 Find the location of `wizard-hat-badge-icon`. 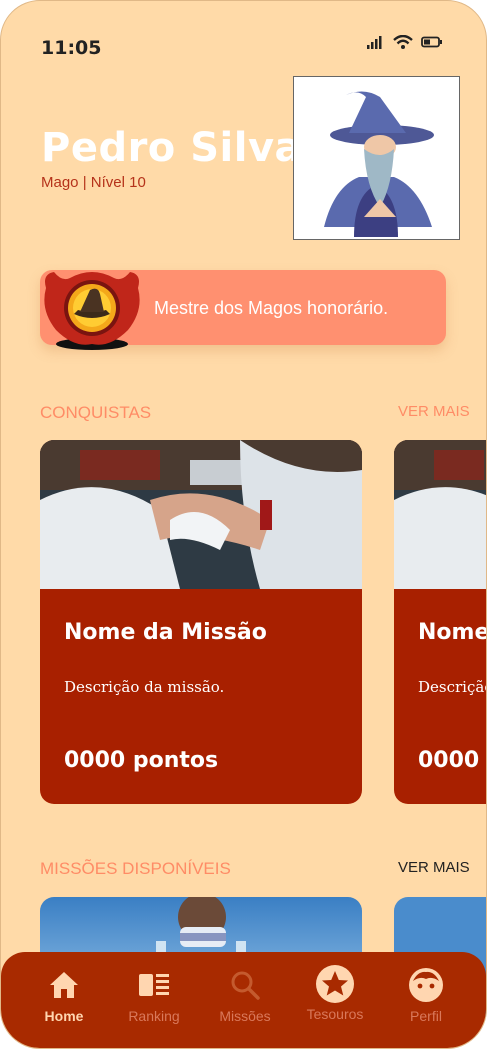

wizard-hat-badge-icon is located at coordinates (92, 311).